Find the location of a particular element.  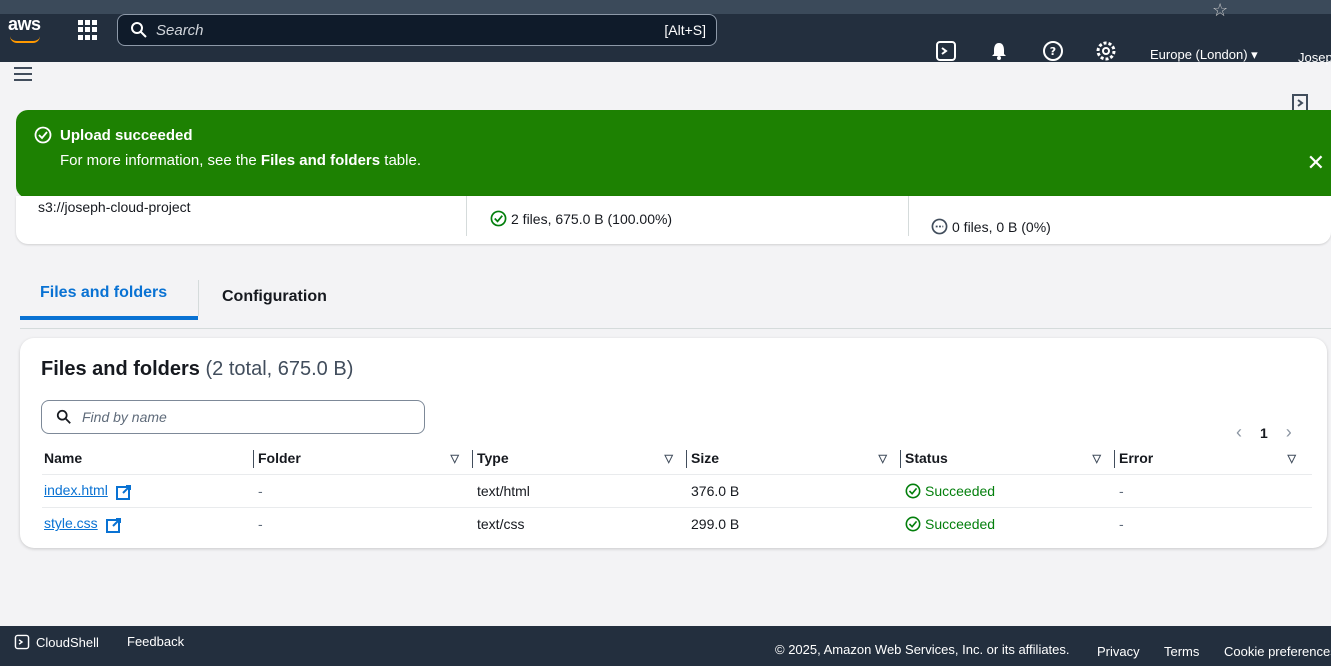

card-heading: Files and folders (2 total, 675.0 B) is located at coordinates (197, 369).